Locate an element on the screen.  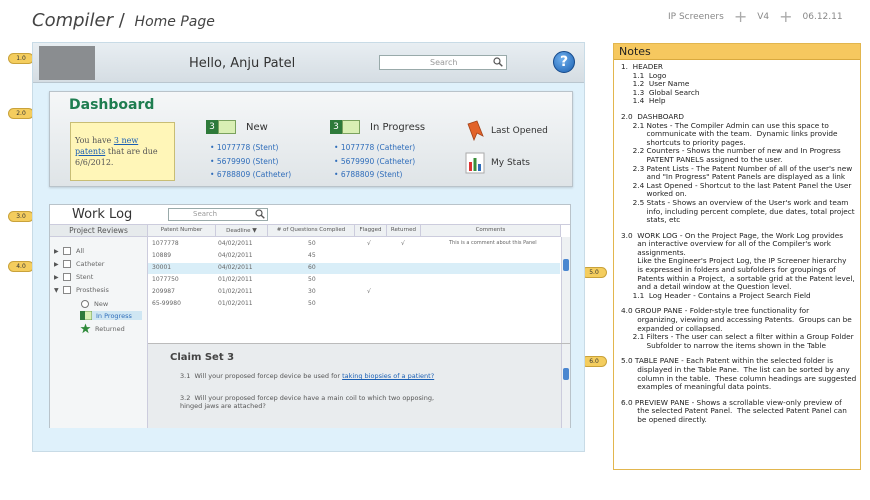
cell-patent: 1077750 is located at coordinates (165, 279).